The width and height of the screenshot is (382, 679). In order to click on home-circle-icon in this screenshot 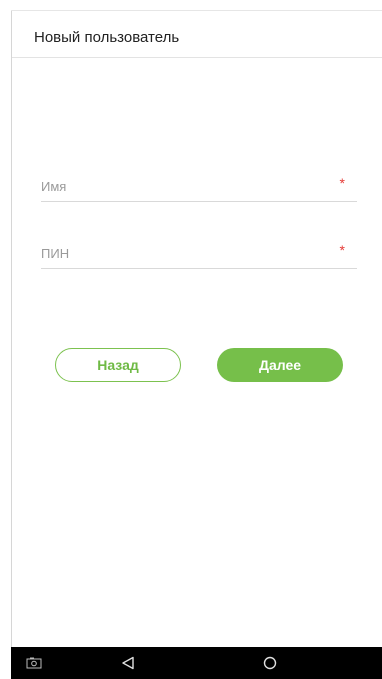, I will do `click(270, 663)`.